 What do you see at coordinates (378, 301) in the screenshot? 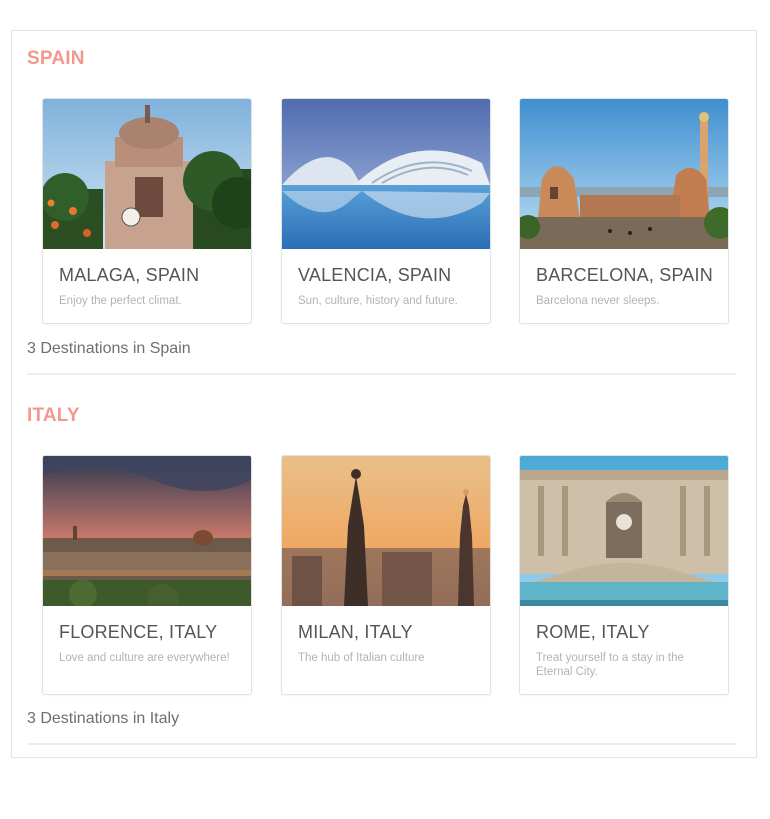
I see `card-description: Sun, culture, history and future.` at bounding box center [378, 301].